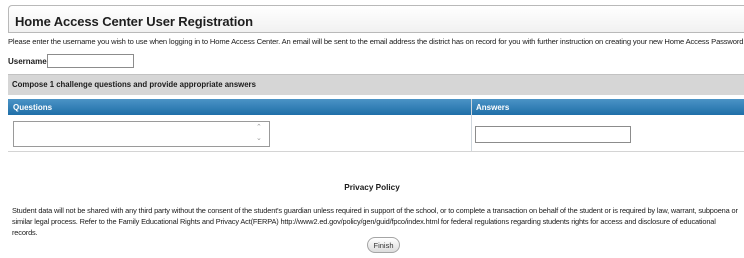 This screenshot has width=744, height=258. What do you see at coordinates (493, 107) in the screenshot?
I see `answers-column-header: Answers` at bounding box center [493, 107].